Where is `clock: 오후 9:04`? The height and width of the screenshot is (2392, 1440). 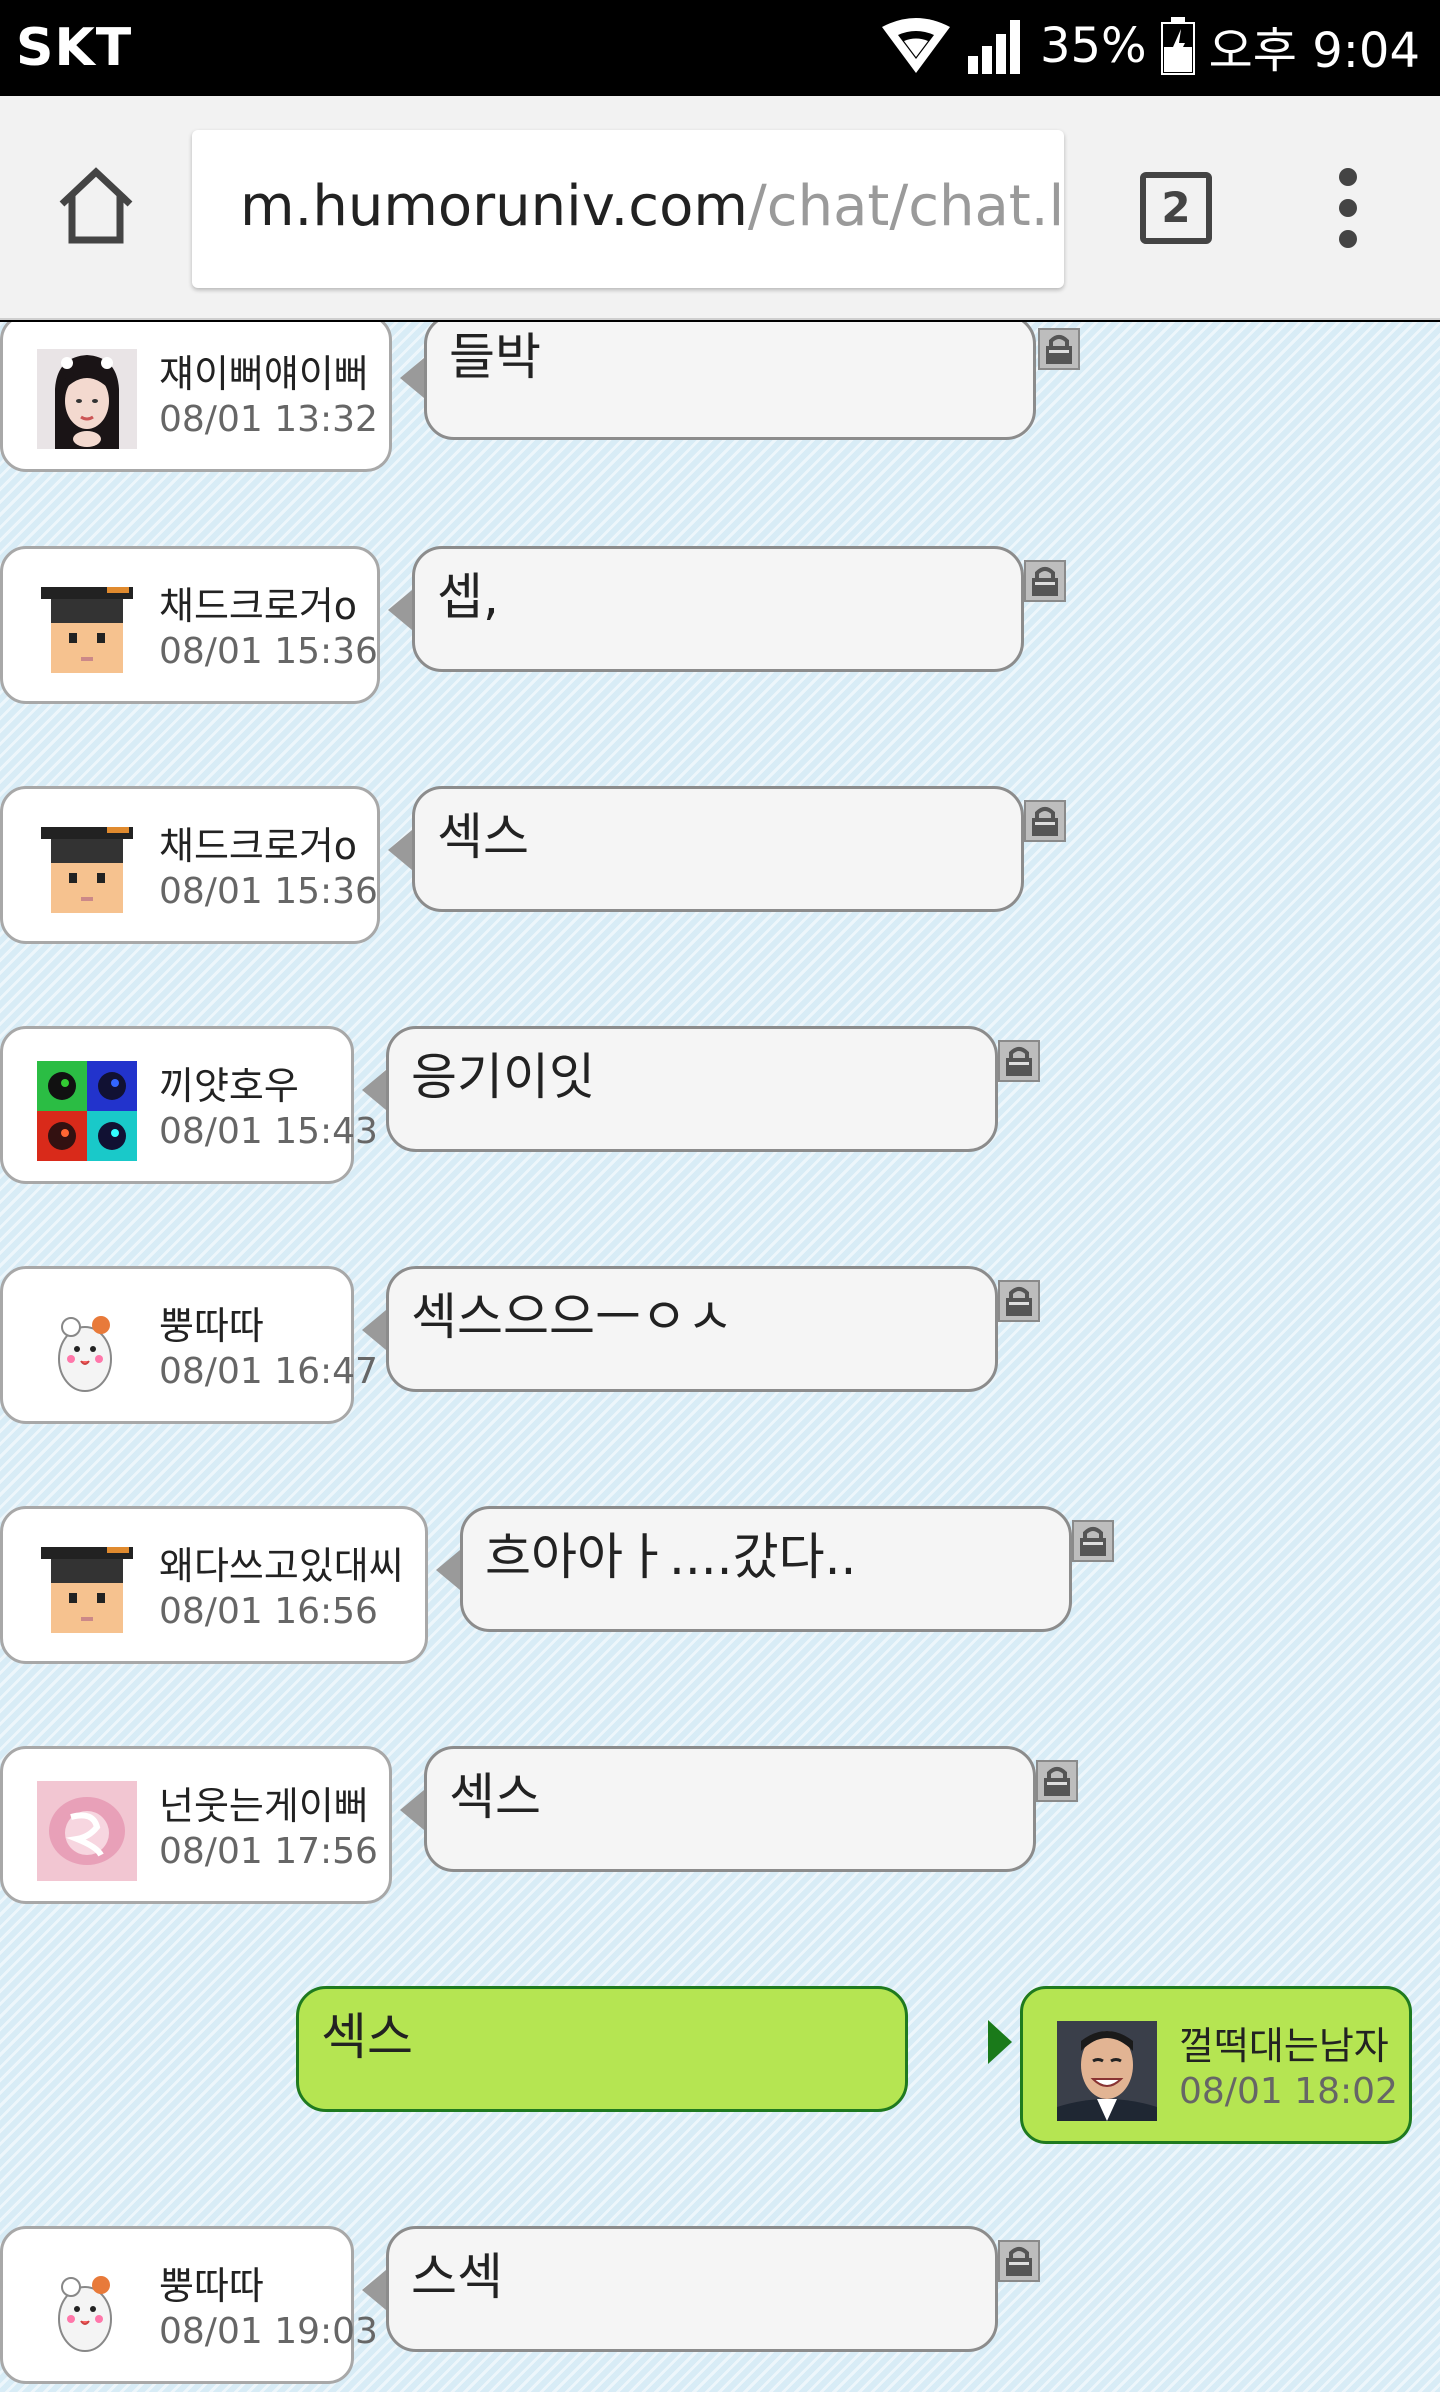 clock: 오후 9:04 is located at coordinates (1314, 51).